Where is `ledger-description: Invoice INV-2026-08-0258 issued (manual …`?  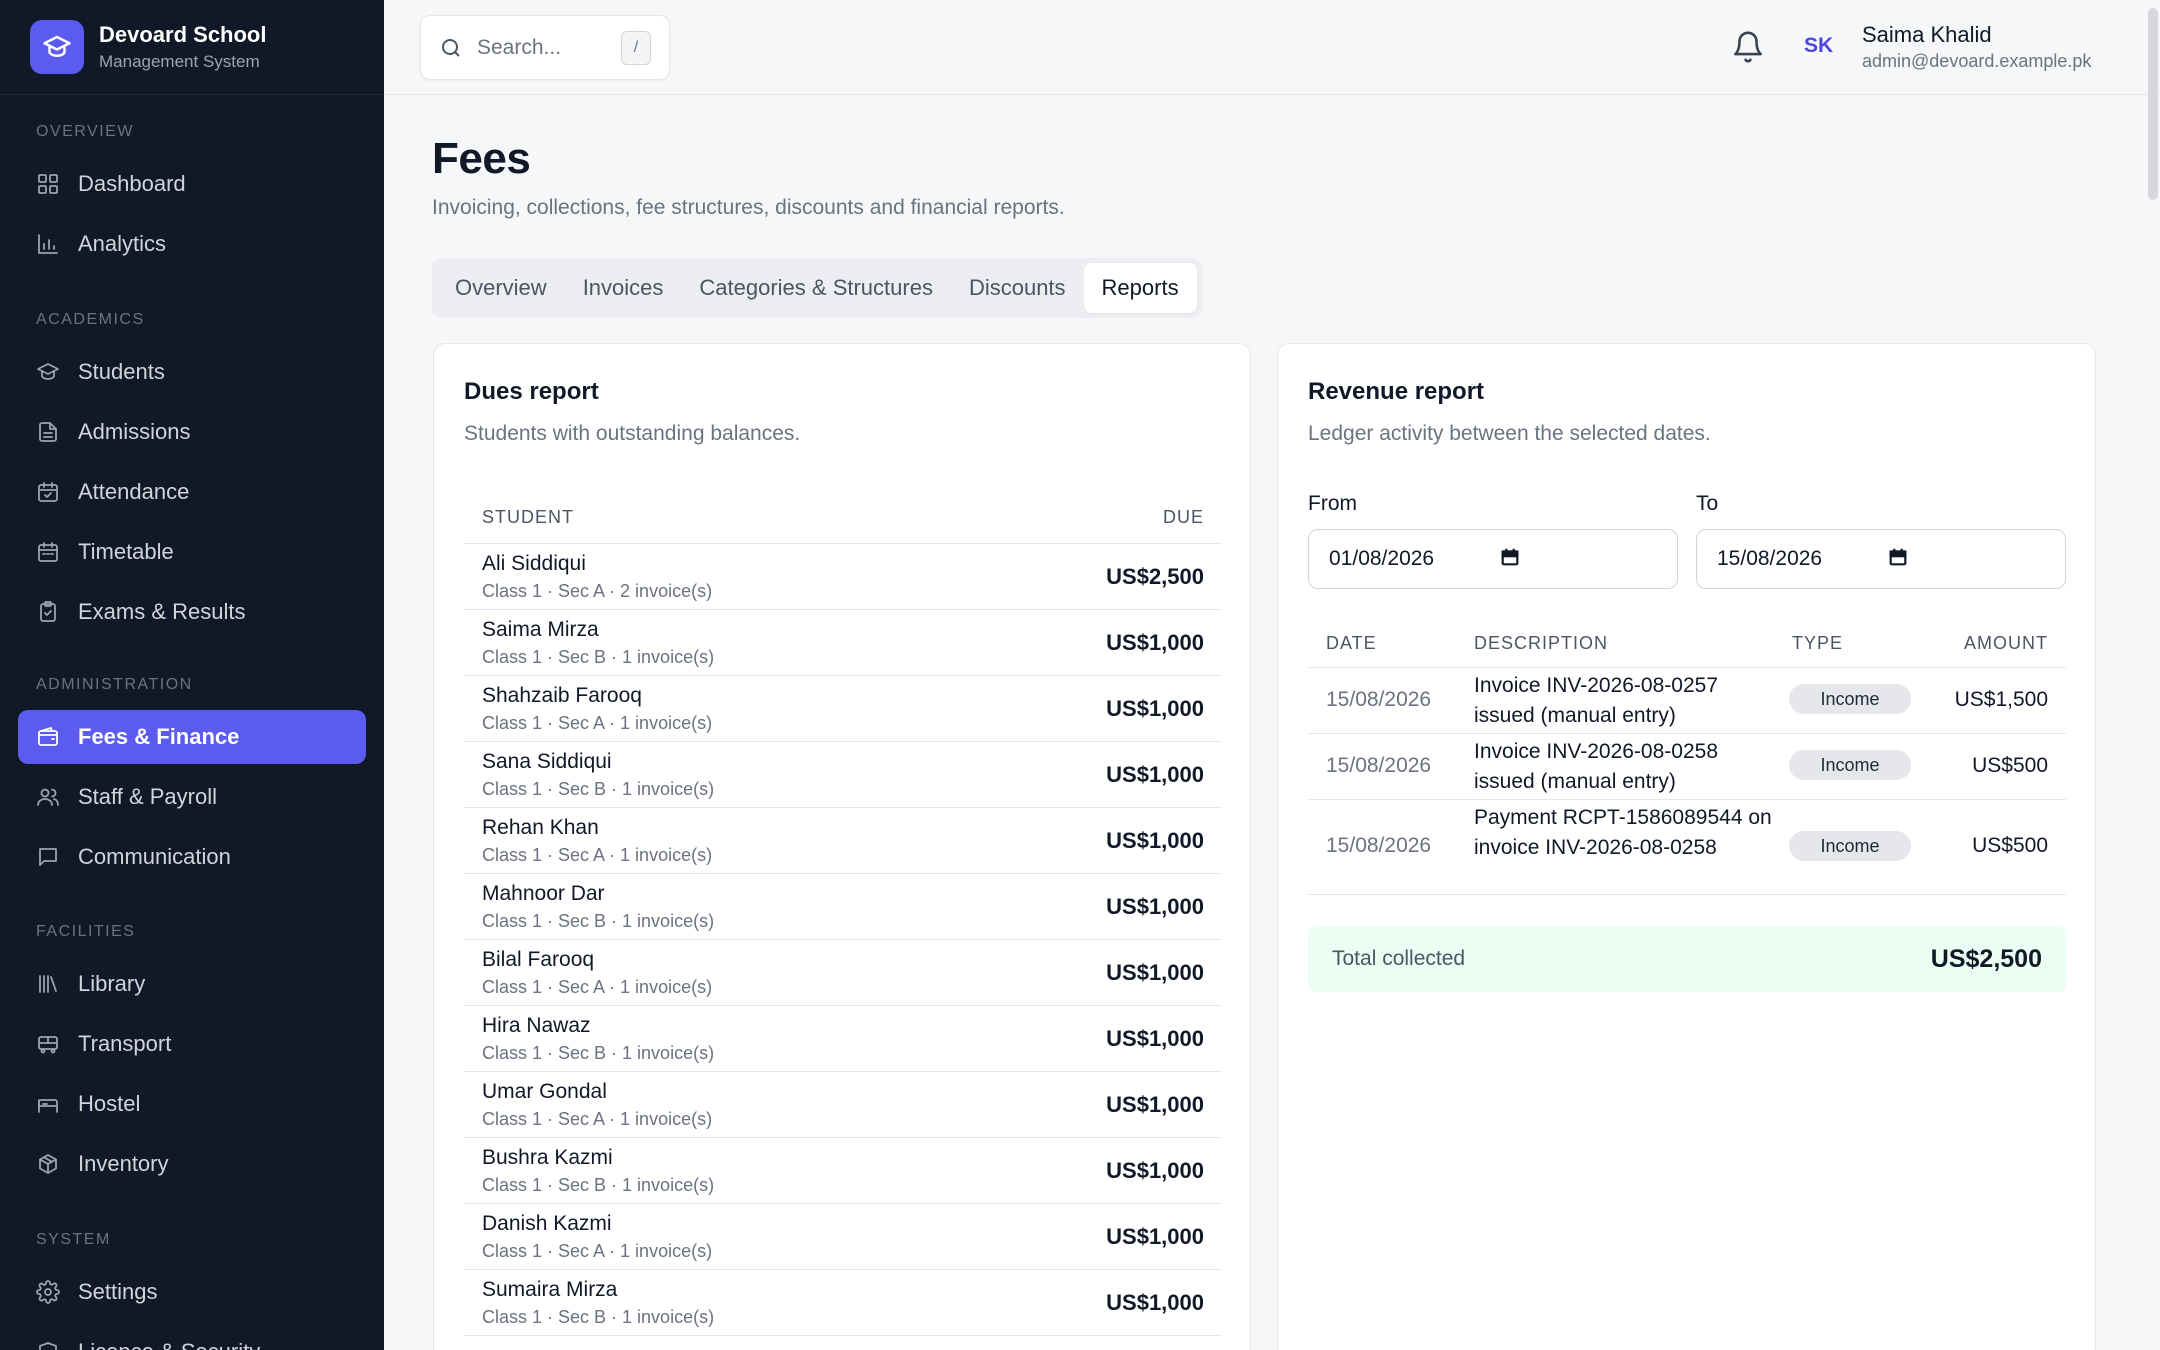 ledger-description: Invoice INV-2026-08-0258 issued (manual … is located at coordinates (1596, 766).